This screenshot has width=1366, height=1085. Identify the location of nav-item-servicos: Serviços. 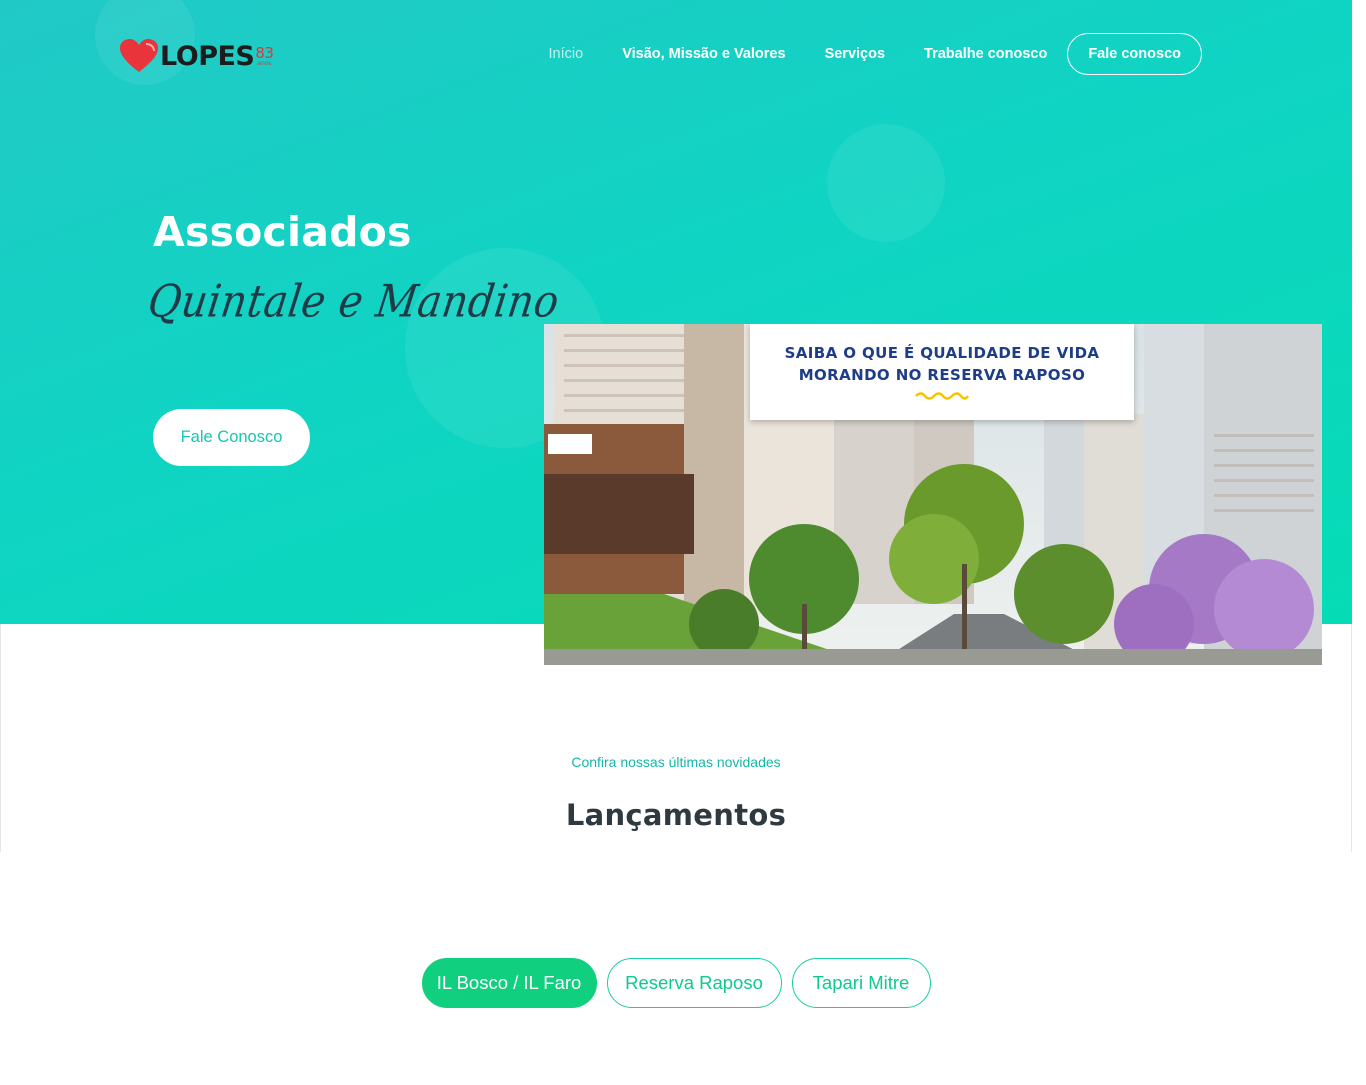
(855, 54).